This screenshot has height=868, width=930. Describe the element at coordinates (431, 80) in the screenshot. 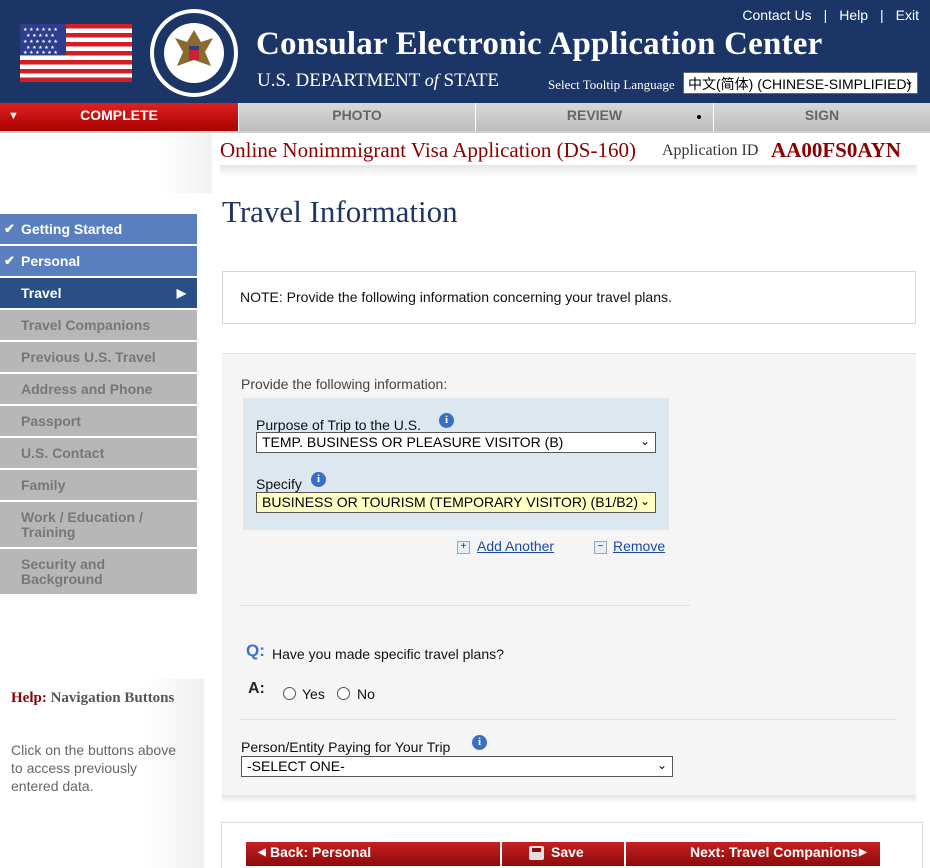

I see `dept-of: of` at that location.